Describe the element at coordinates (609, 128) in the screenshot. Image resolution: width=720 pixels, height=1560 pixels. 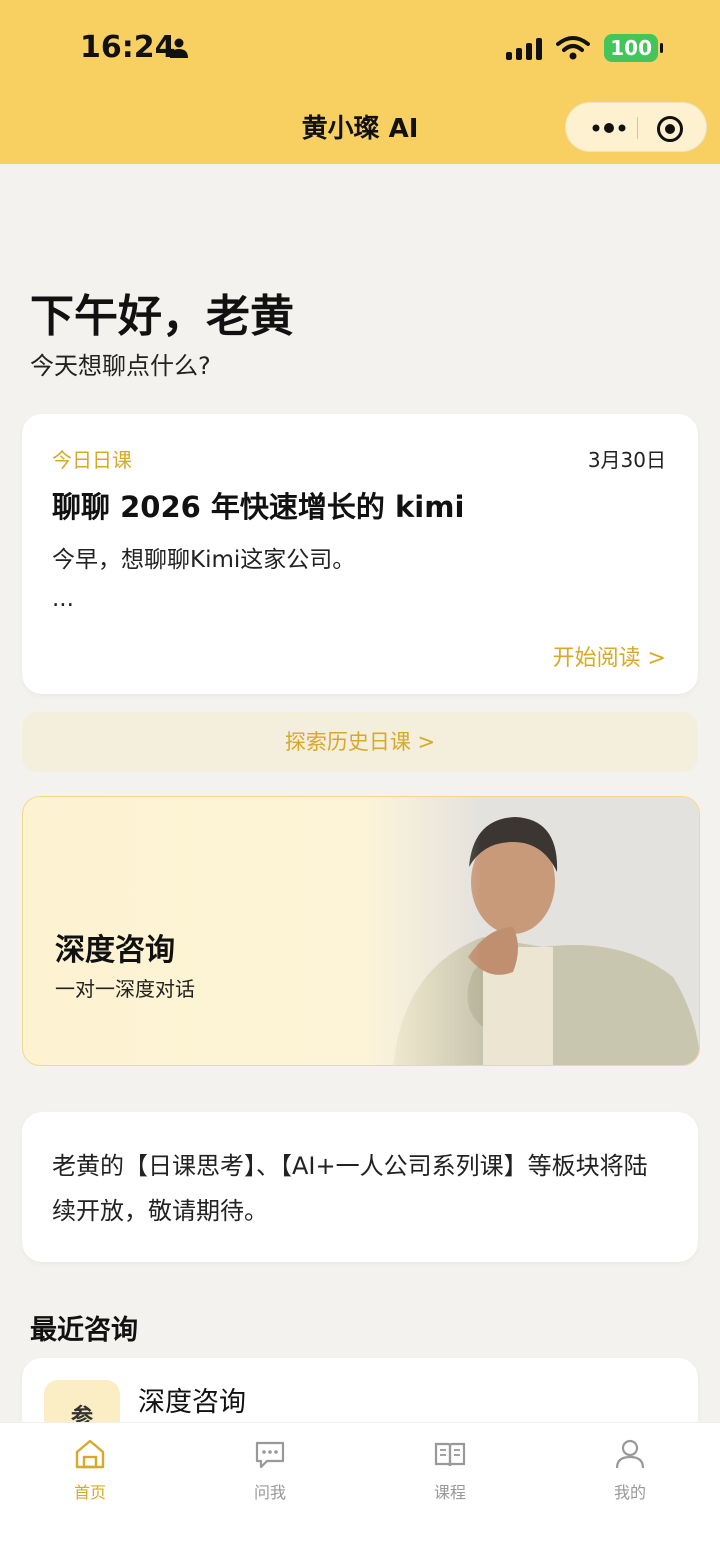
I see `more-options-icon` at that location.